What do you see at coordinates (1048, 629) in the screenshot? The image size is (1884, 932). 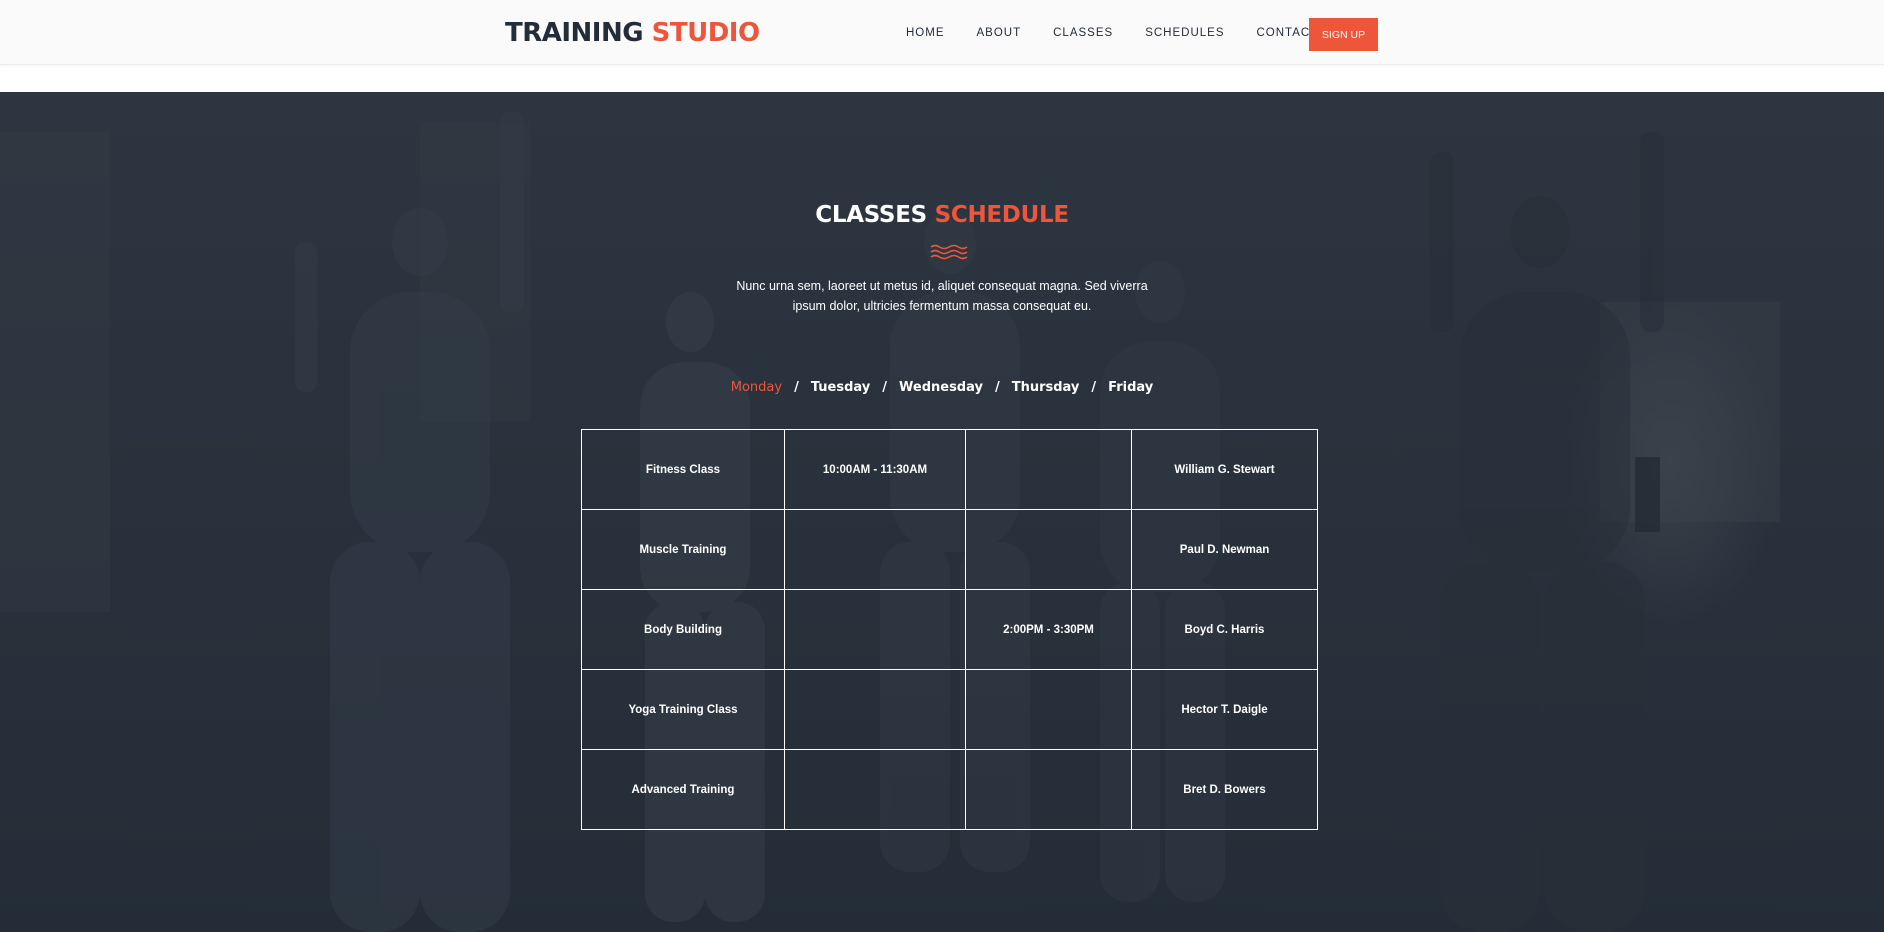 I see `time-cell: 2:00PM - 3:30PM` at bounding box center [1048, 629].